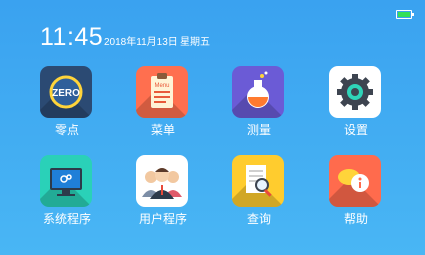 The width and height of the screenshot is (425, 255). I want to click on app-zero: ZERO 零点, so click(67, 111).